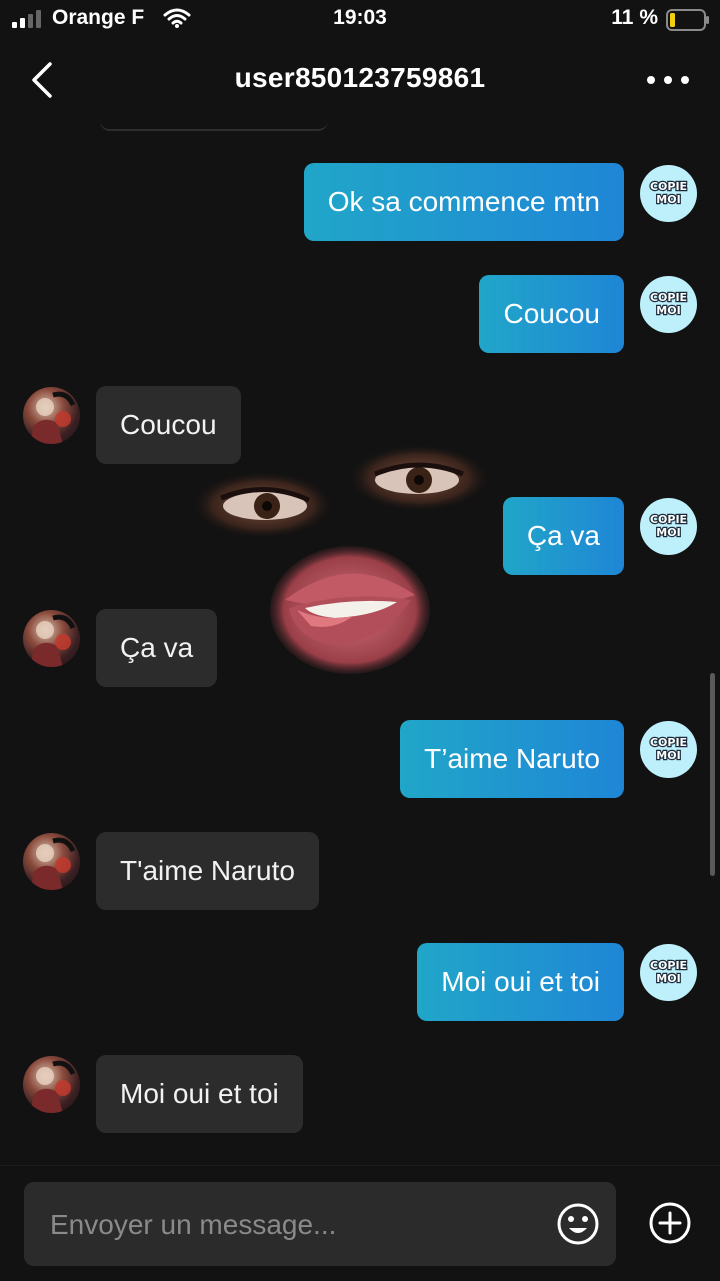 This screenshot has height=1281, width=720. I want to click on message-bubble-sent: T’aime Naruto, so click(512, 759).